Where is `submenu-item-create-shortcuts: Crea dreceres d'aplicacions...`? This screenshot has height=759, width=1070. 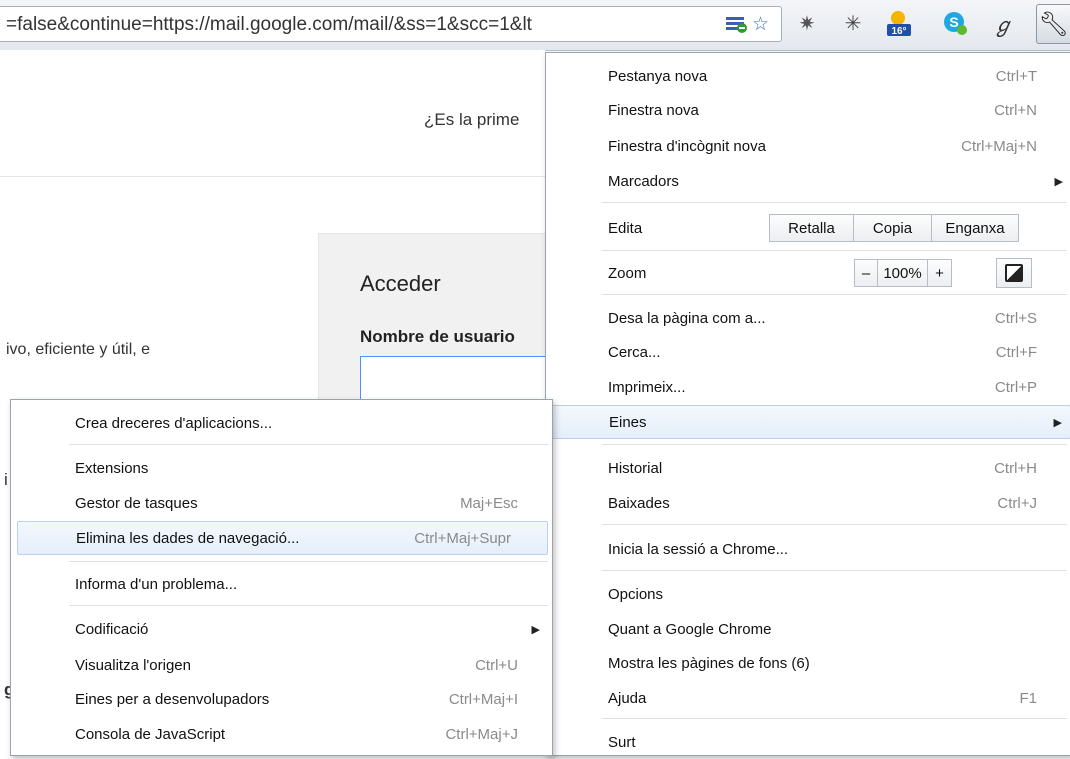 submenu-item-create-shortcuts: Crea dreceres d'aplicacions... is located at coordinates (281, 423).